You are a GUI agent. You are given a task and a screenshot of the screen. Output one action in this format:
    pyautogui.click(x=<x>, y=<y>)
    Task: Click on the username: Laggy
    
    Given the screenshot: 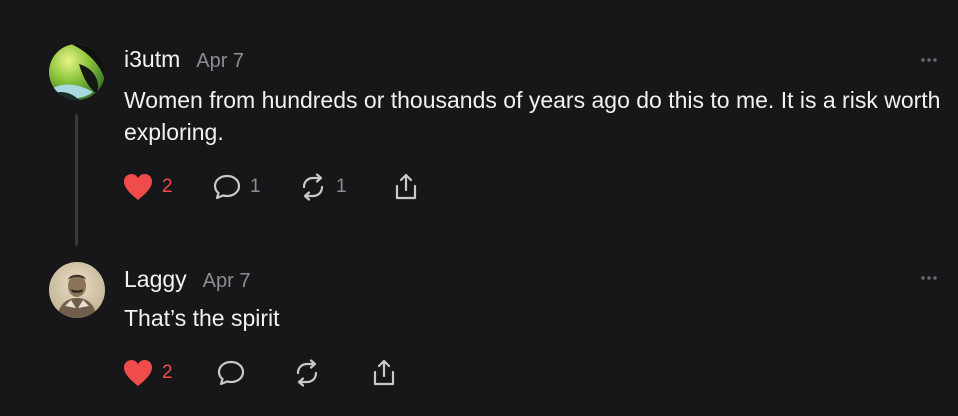 What is the action you would take?
    pyautogui.click(x=155, y=279)
    